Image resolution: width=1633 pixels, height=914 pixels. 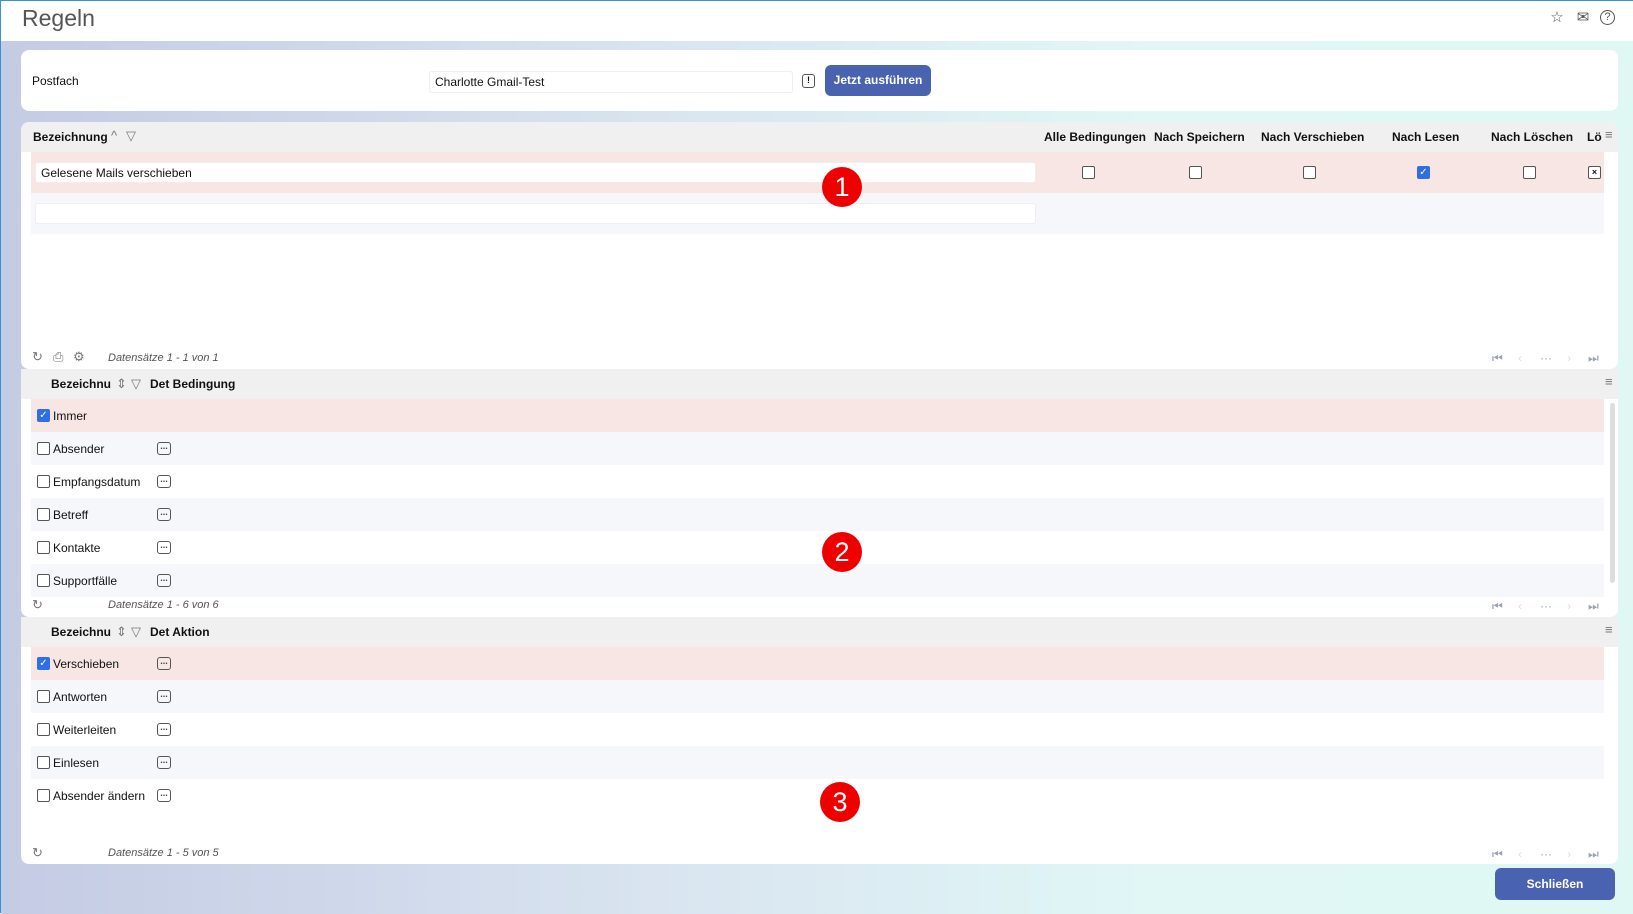 I want to click on column-header-det-aktion: Det Aktion, so click(x=180, y=632).